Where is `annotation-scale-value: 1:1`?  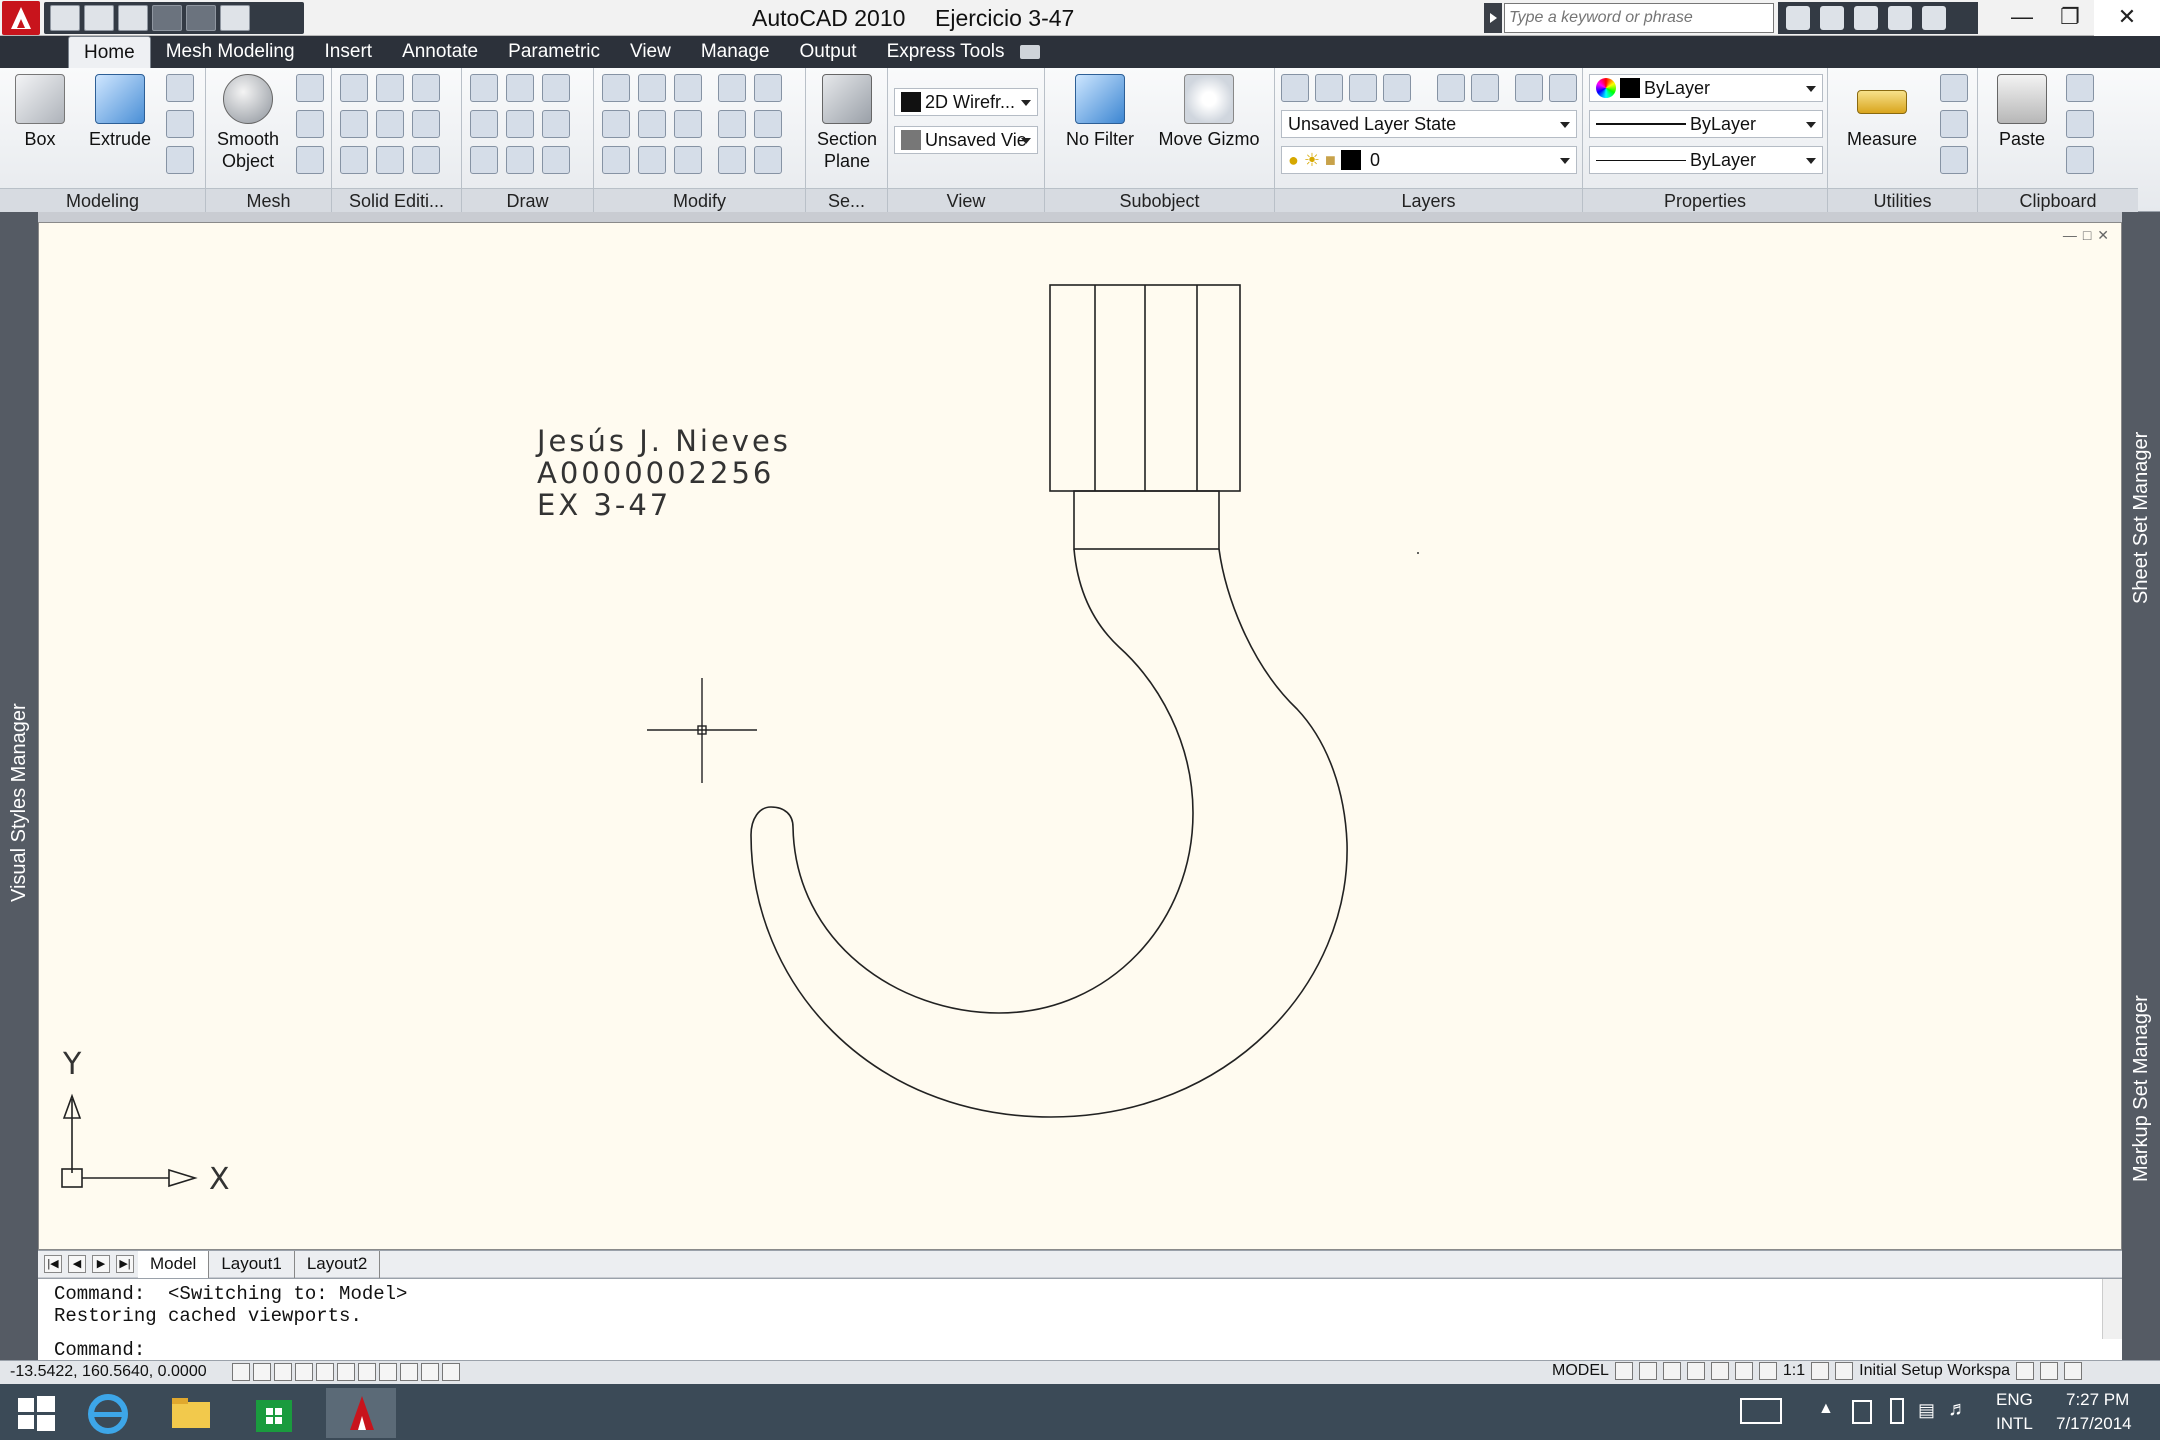 annotation-scale-value: 1:1 is located at coordinates (1794, 1371).